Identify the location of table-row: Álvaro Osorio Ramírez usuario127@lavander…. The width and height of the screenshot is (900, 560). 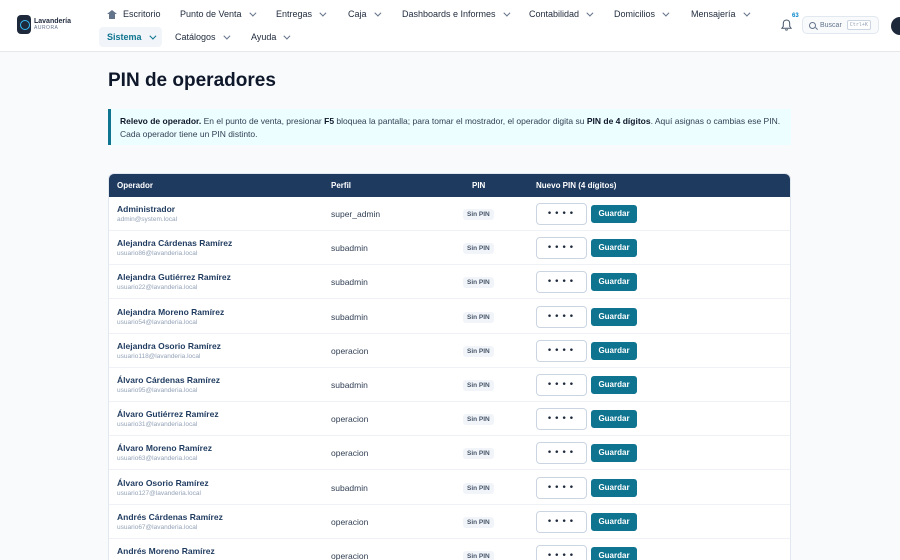
(449, 488).